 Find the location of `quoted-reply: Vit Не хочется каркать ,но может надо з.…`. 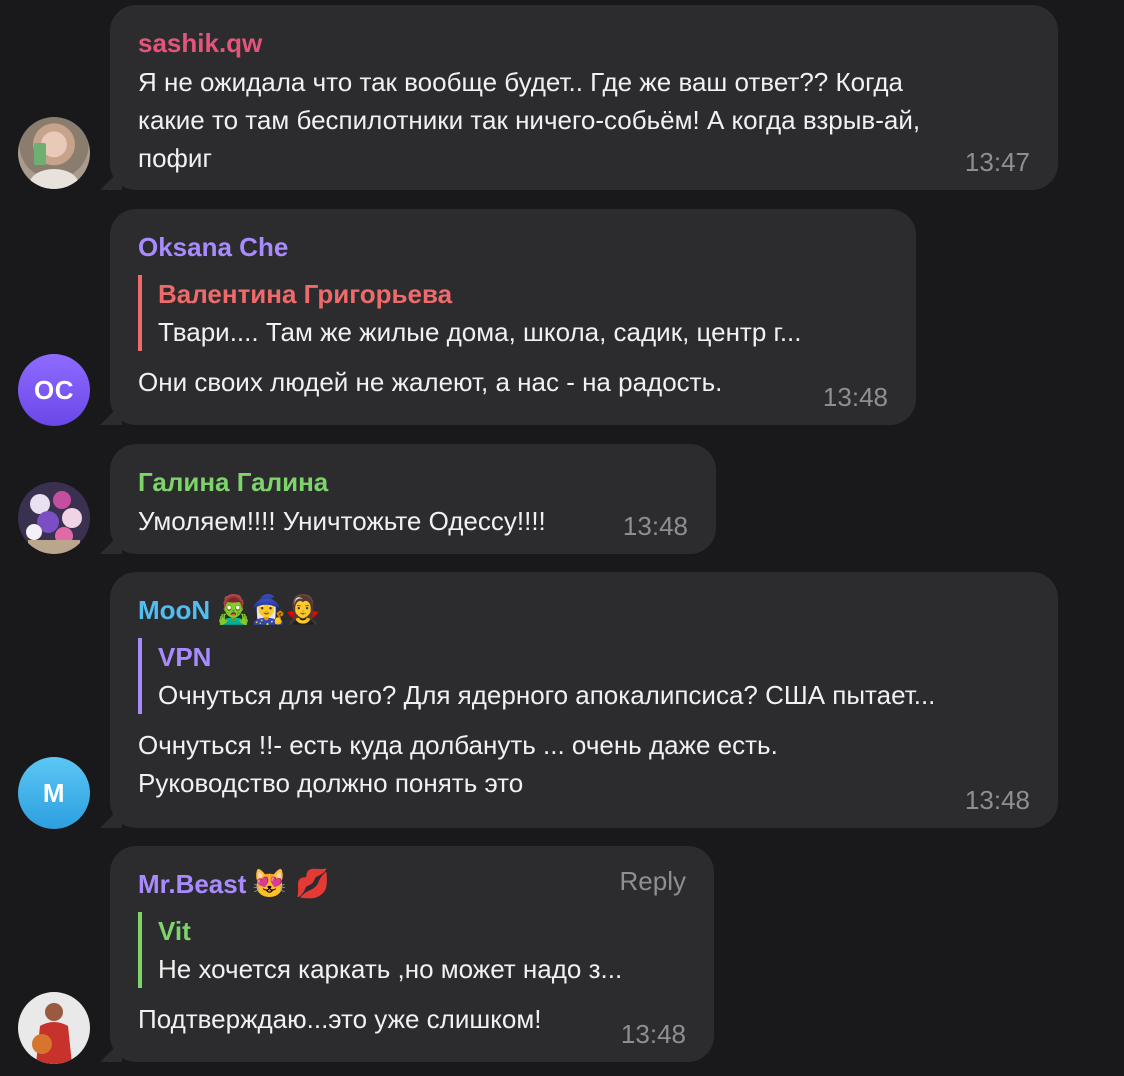

quoted-reply: Vit Не хочется каркать ,но может надо з.… is located at coordinates (412, 950).